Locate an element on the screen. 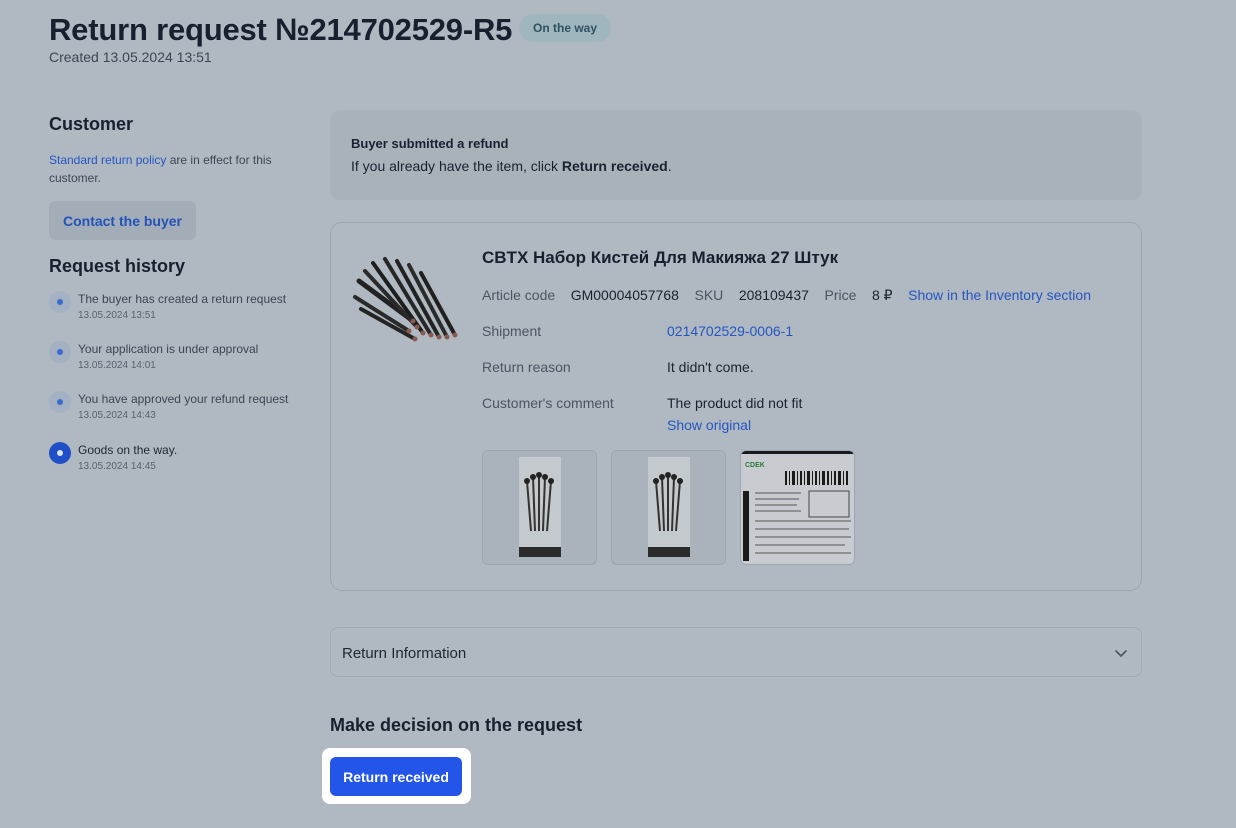 The width and height of the screenshot is (1236, 828). accordion-label: Return Information is located at coordinates (404, 653).